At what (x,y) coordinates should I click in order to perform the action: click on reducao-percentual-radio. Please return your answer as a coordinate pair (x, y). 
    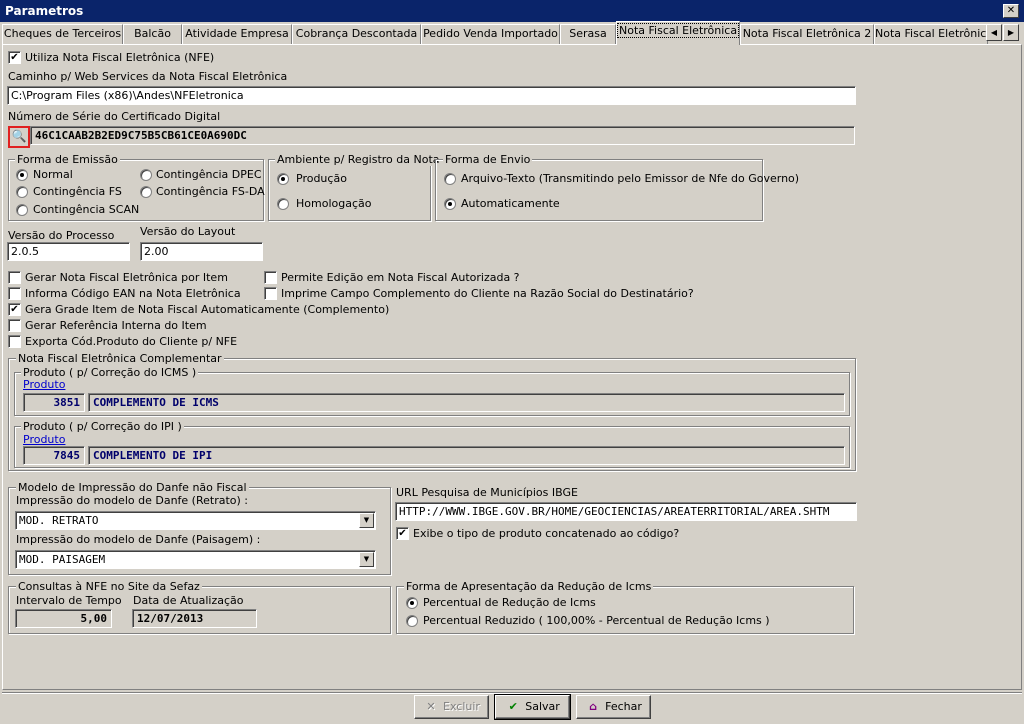
    Looking at the image, I should click on (412, 603).